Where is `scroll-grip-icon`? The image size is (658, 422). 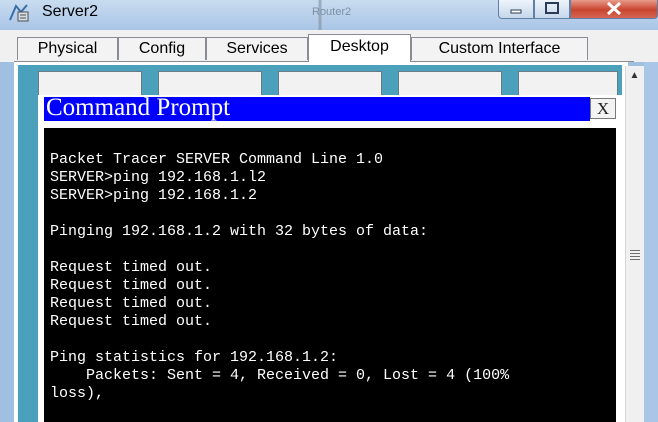
scroll-grip-icon is located at coordinates (635, 256).